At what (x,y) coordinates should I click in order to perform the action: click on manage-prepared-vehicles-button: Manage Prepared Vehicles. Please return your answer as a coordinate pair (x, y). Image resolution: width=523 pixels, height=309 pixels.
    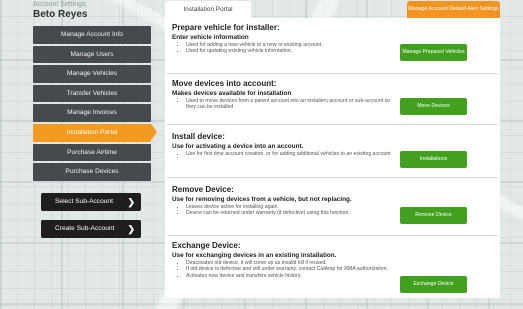
    Looking at the image, I should click on (433, 52).